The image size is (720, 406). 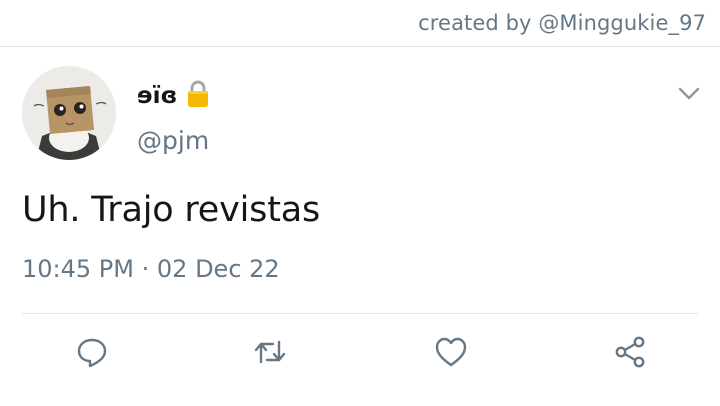 I want to click on like-button, so click(x=451, y=352).